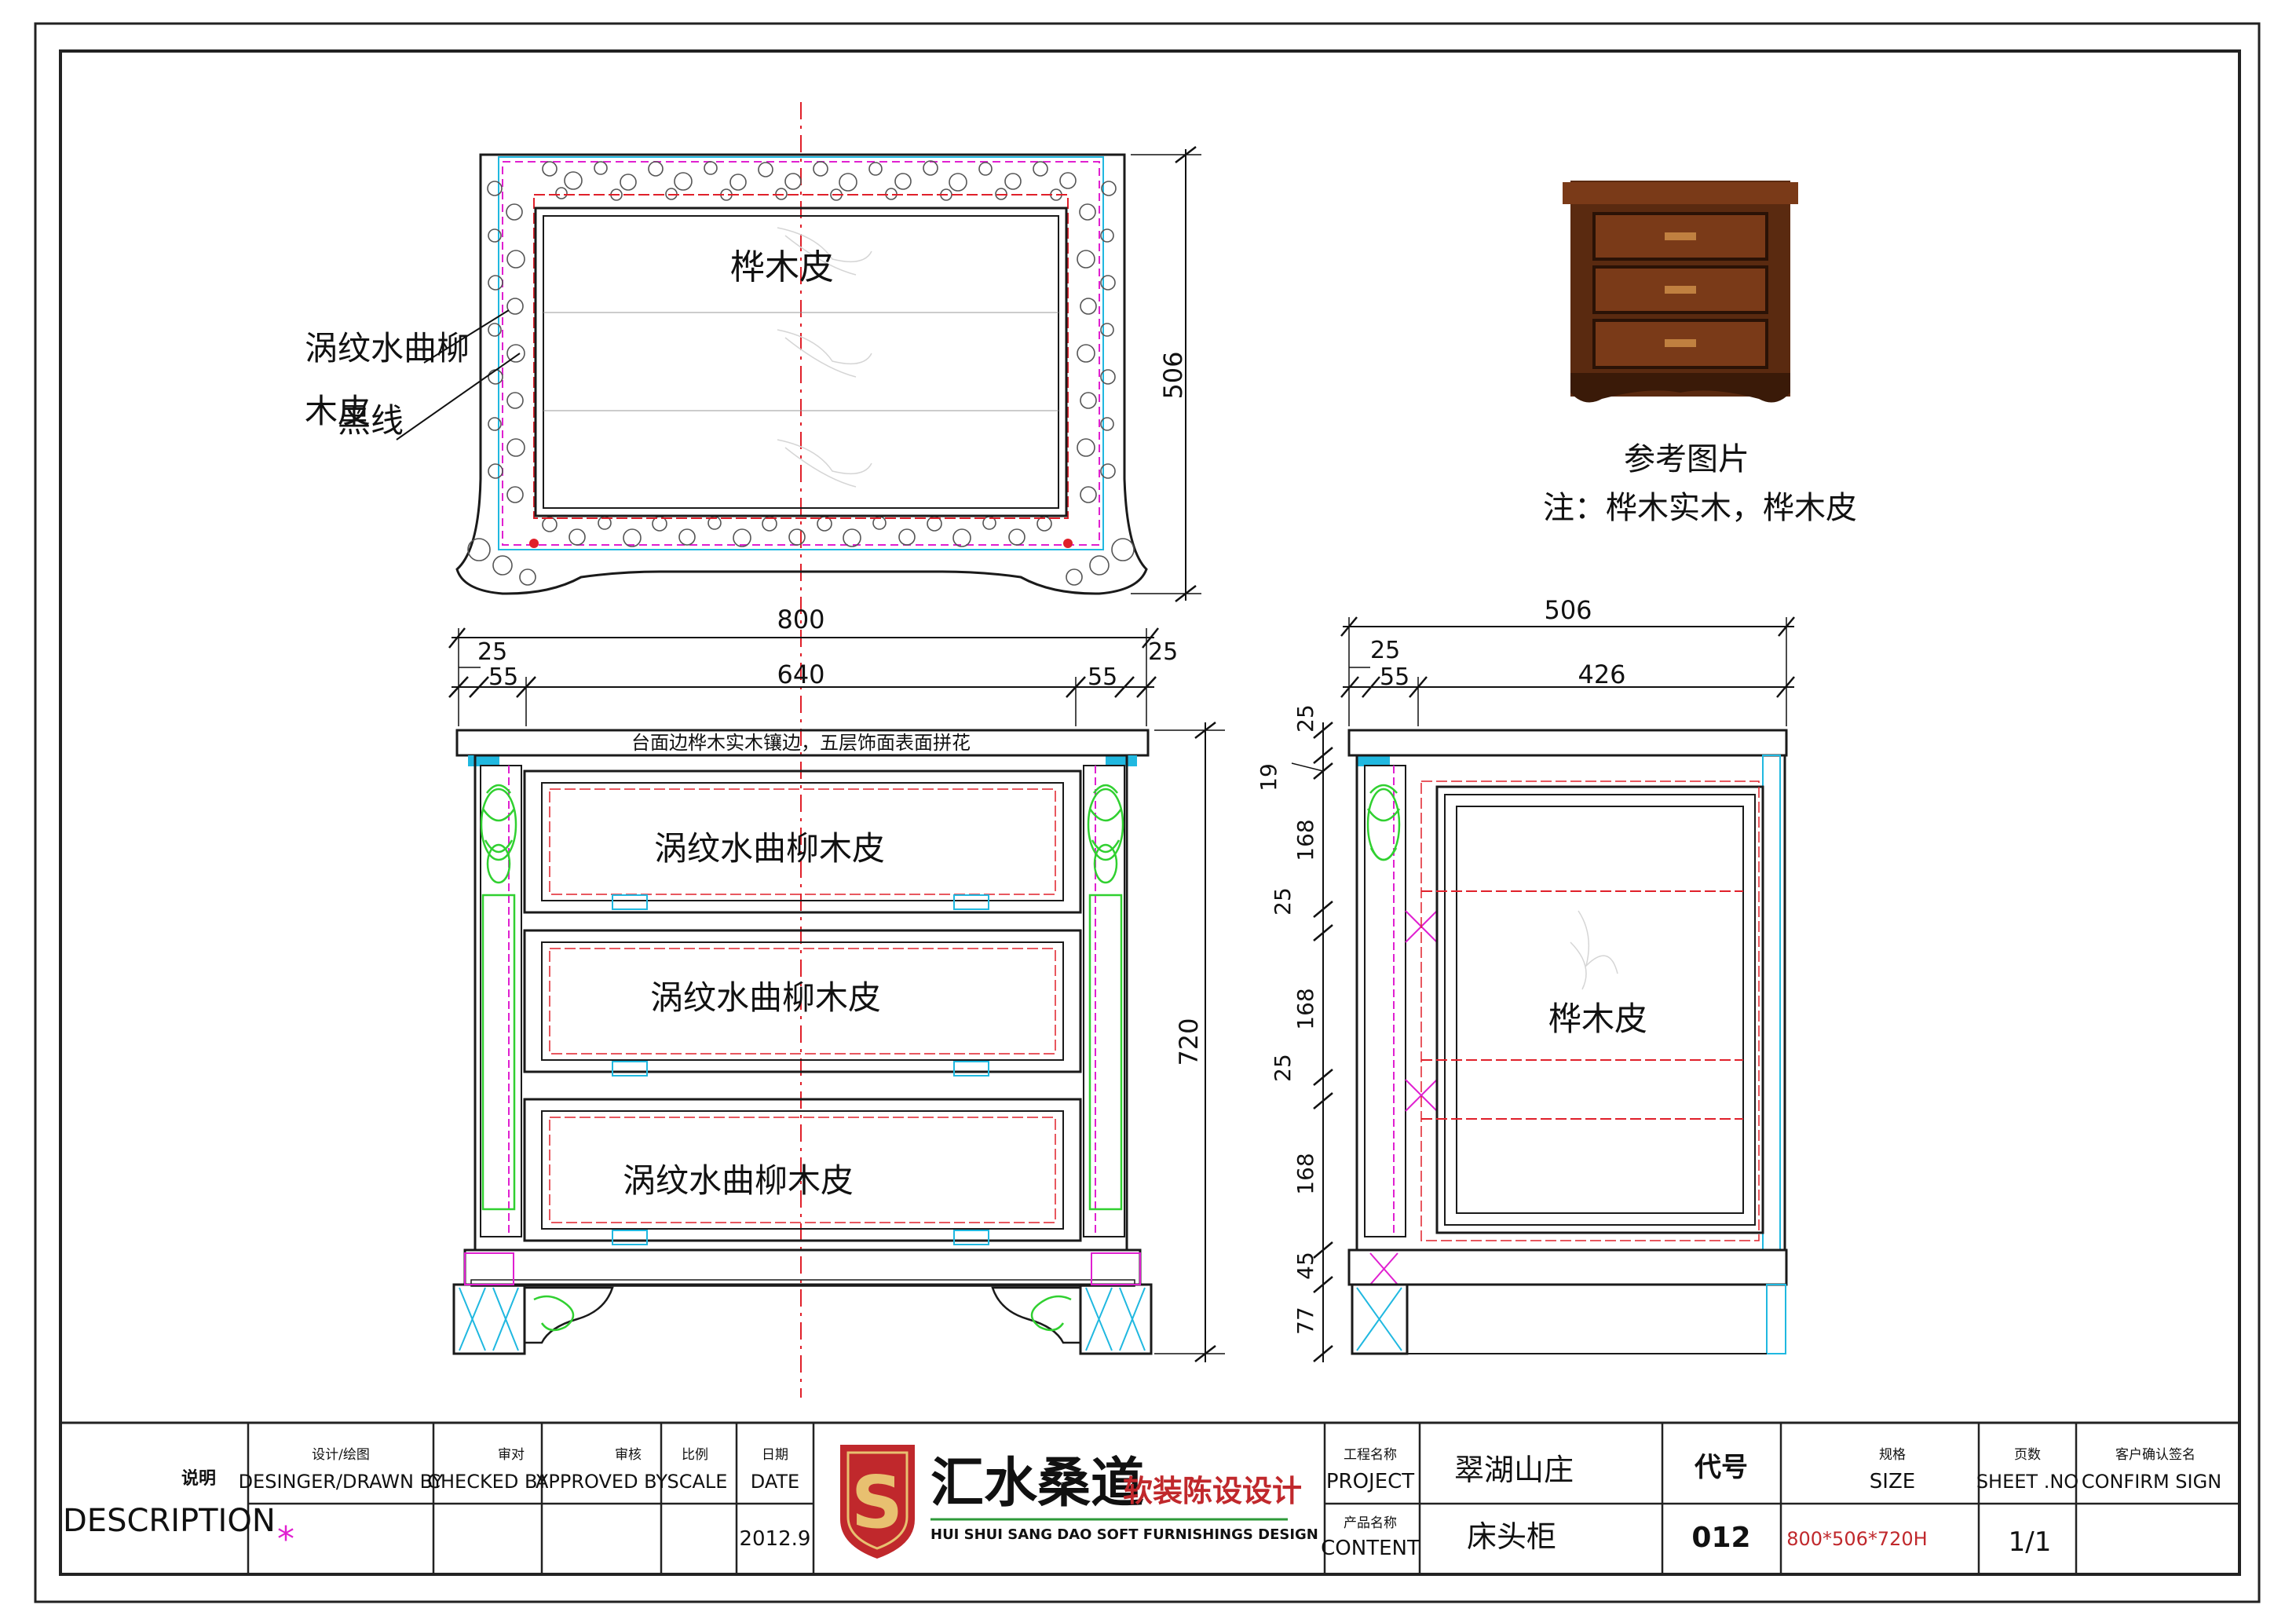 The height and width of the screenshot is (1623, 2296). I want to click on front-bracket-right-carve, so click(1051, 1313).